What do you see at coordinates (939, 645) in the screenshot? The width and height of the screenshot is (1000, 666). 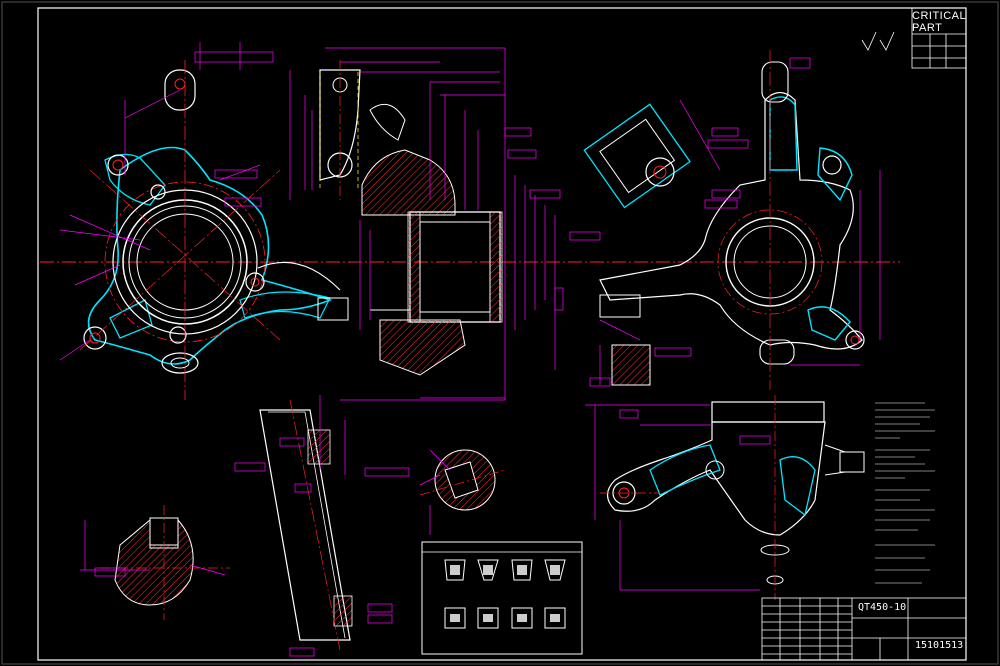 I see `drawing-number: 15101513` at bounding box center [939, 645].